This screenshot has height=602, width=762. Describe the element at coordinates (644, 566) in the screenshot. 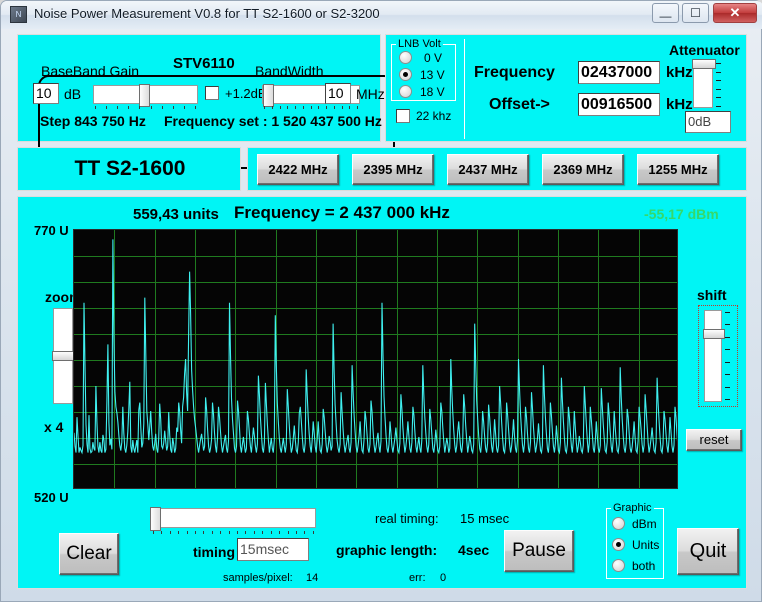

I see `graphic-mode-label-both: both` at that location.